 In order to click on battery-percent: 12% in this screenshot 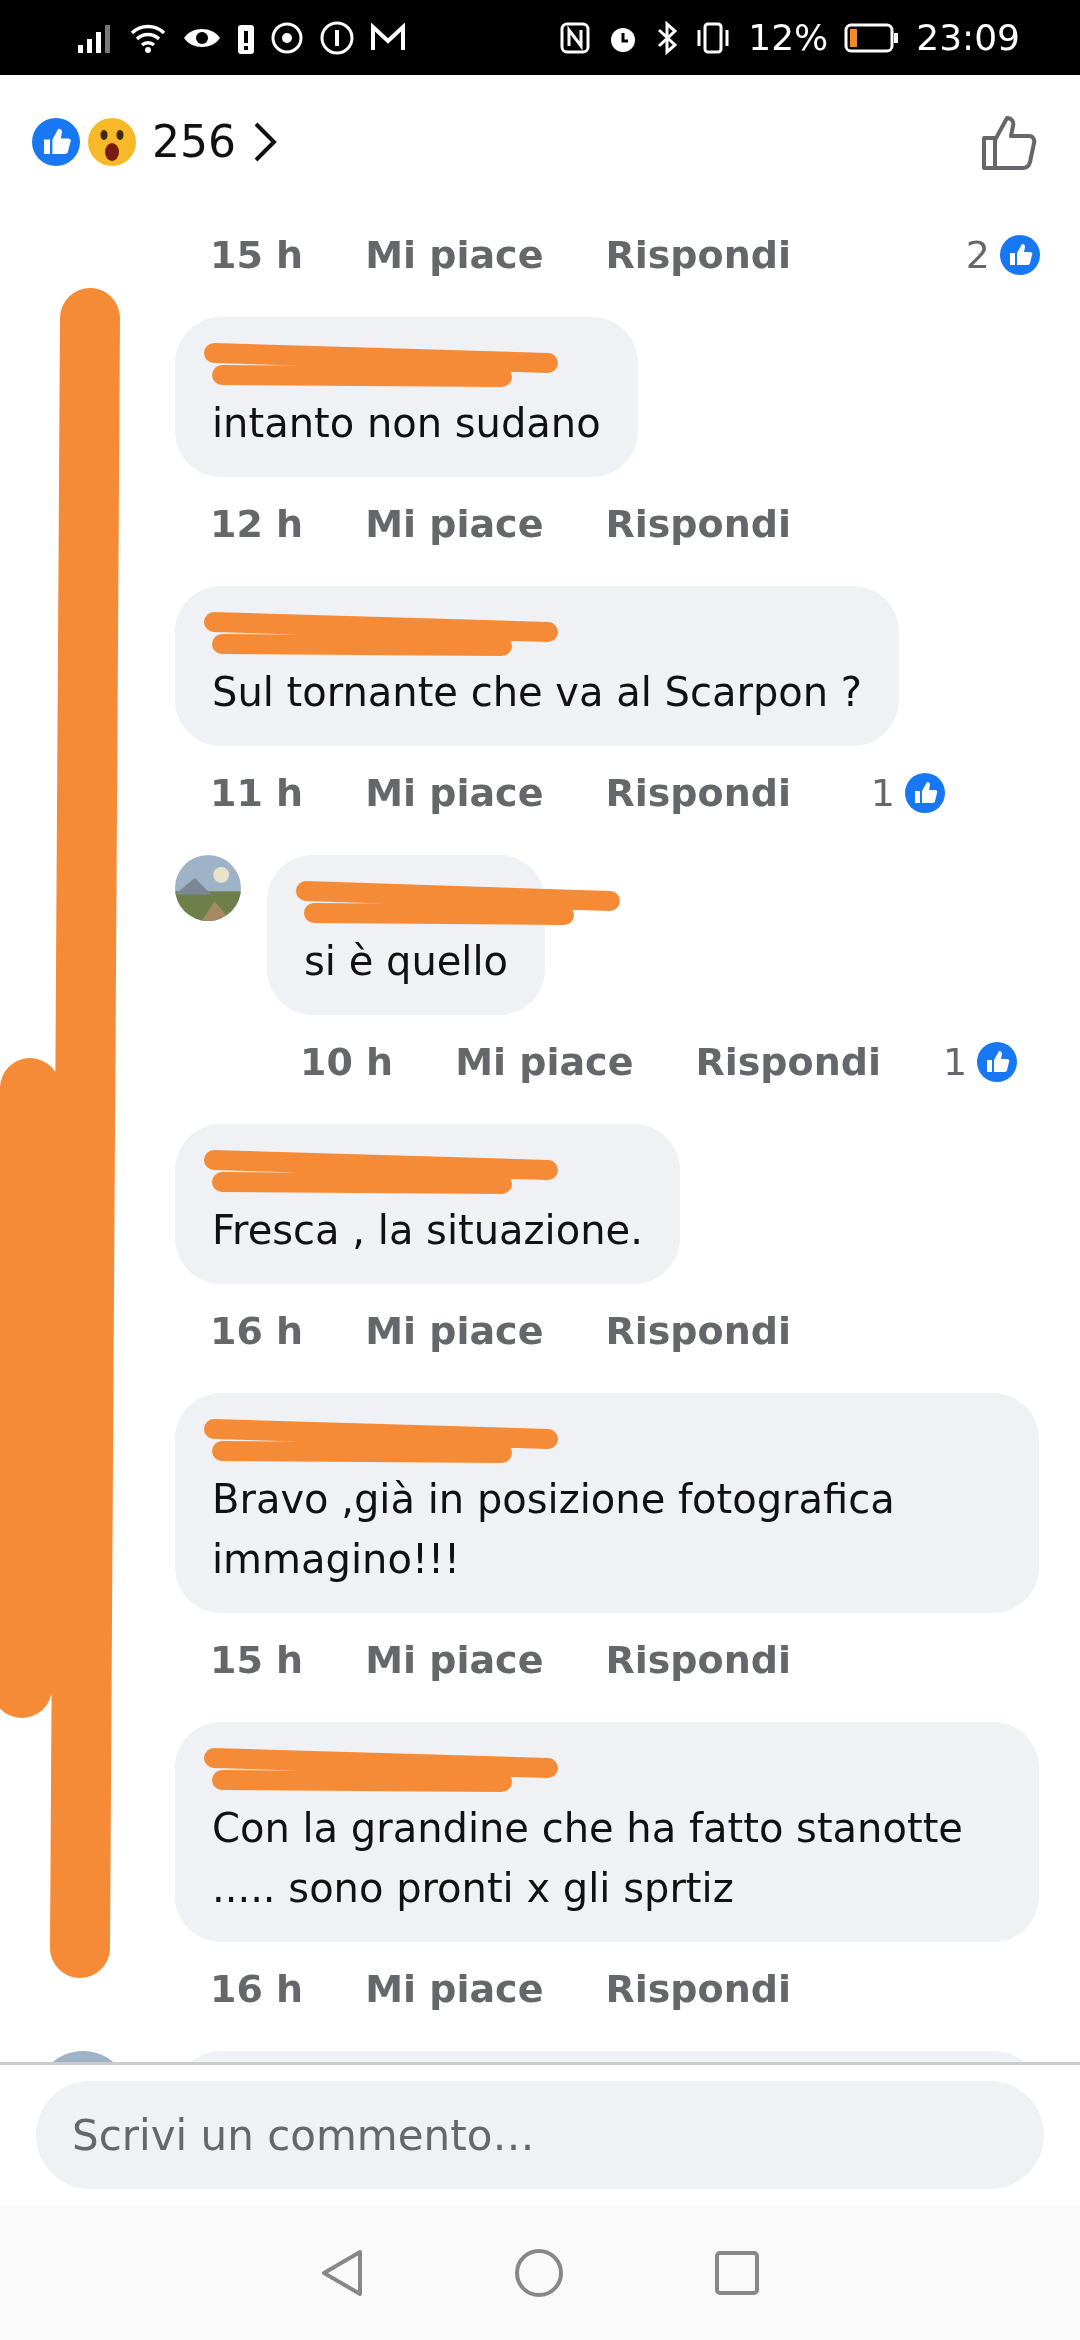, I will do `click(788, 37)`.